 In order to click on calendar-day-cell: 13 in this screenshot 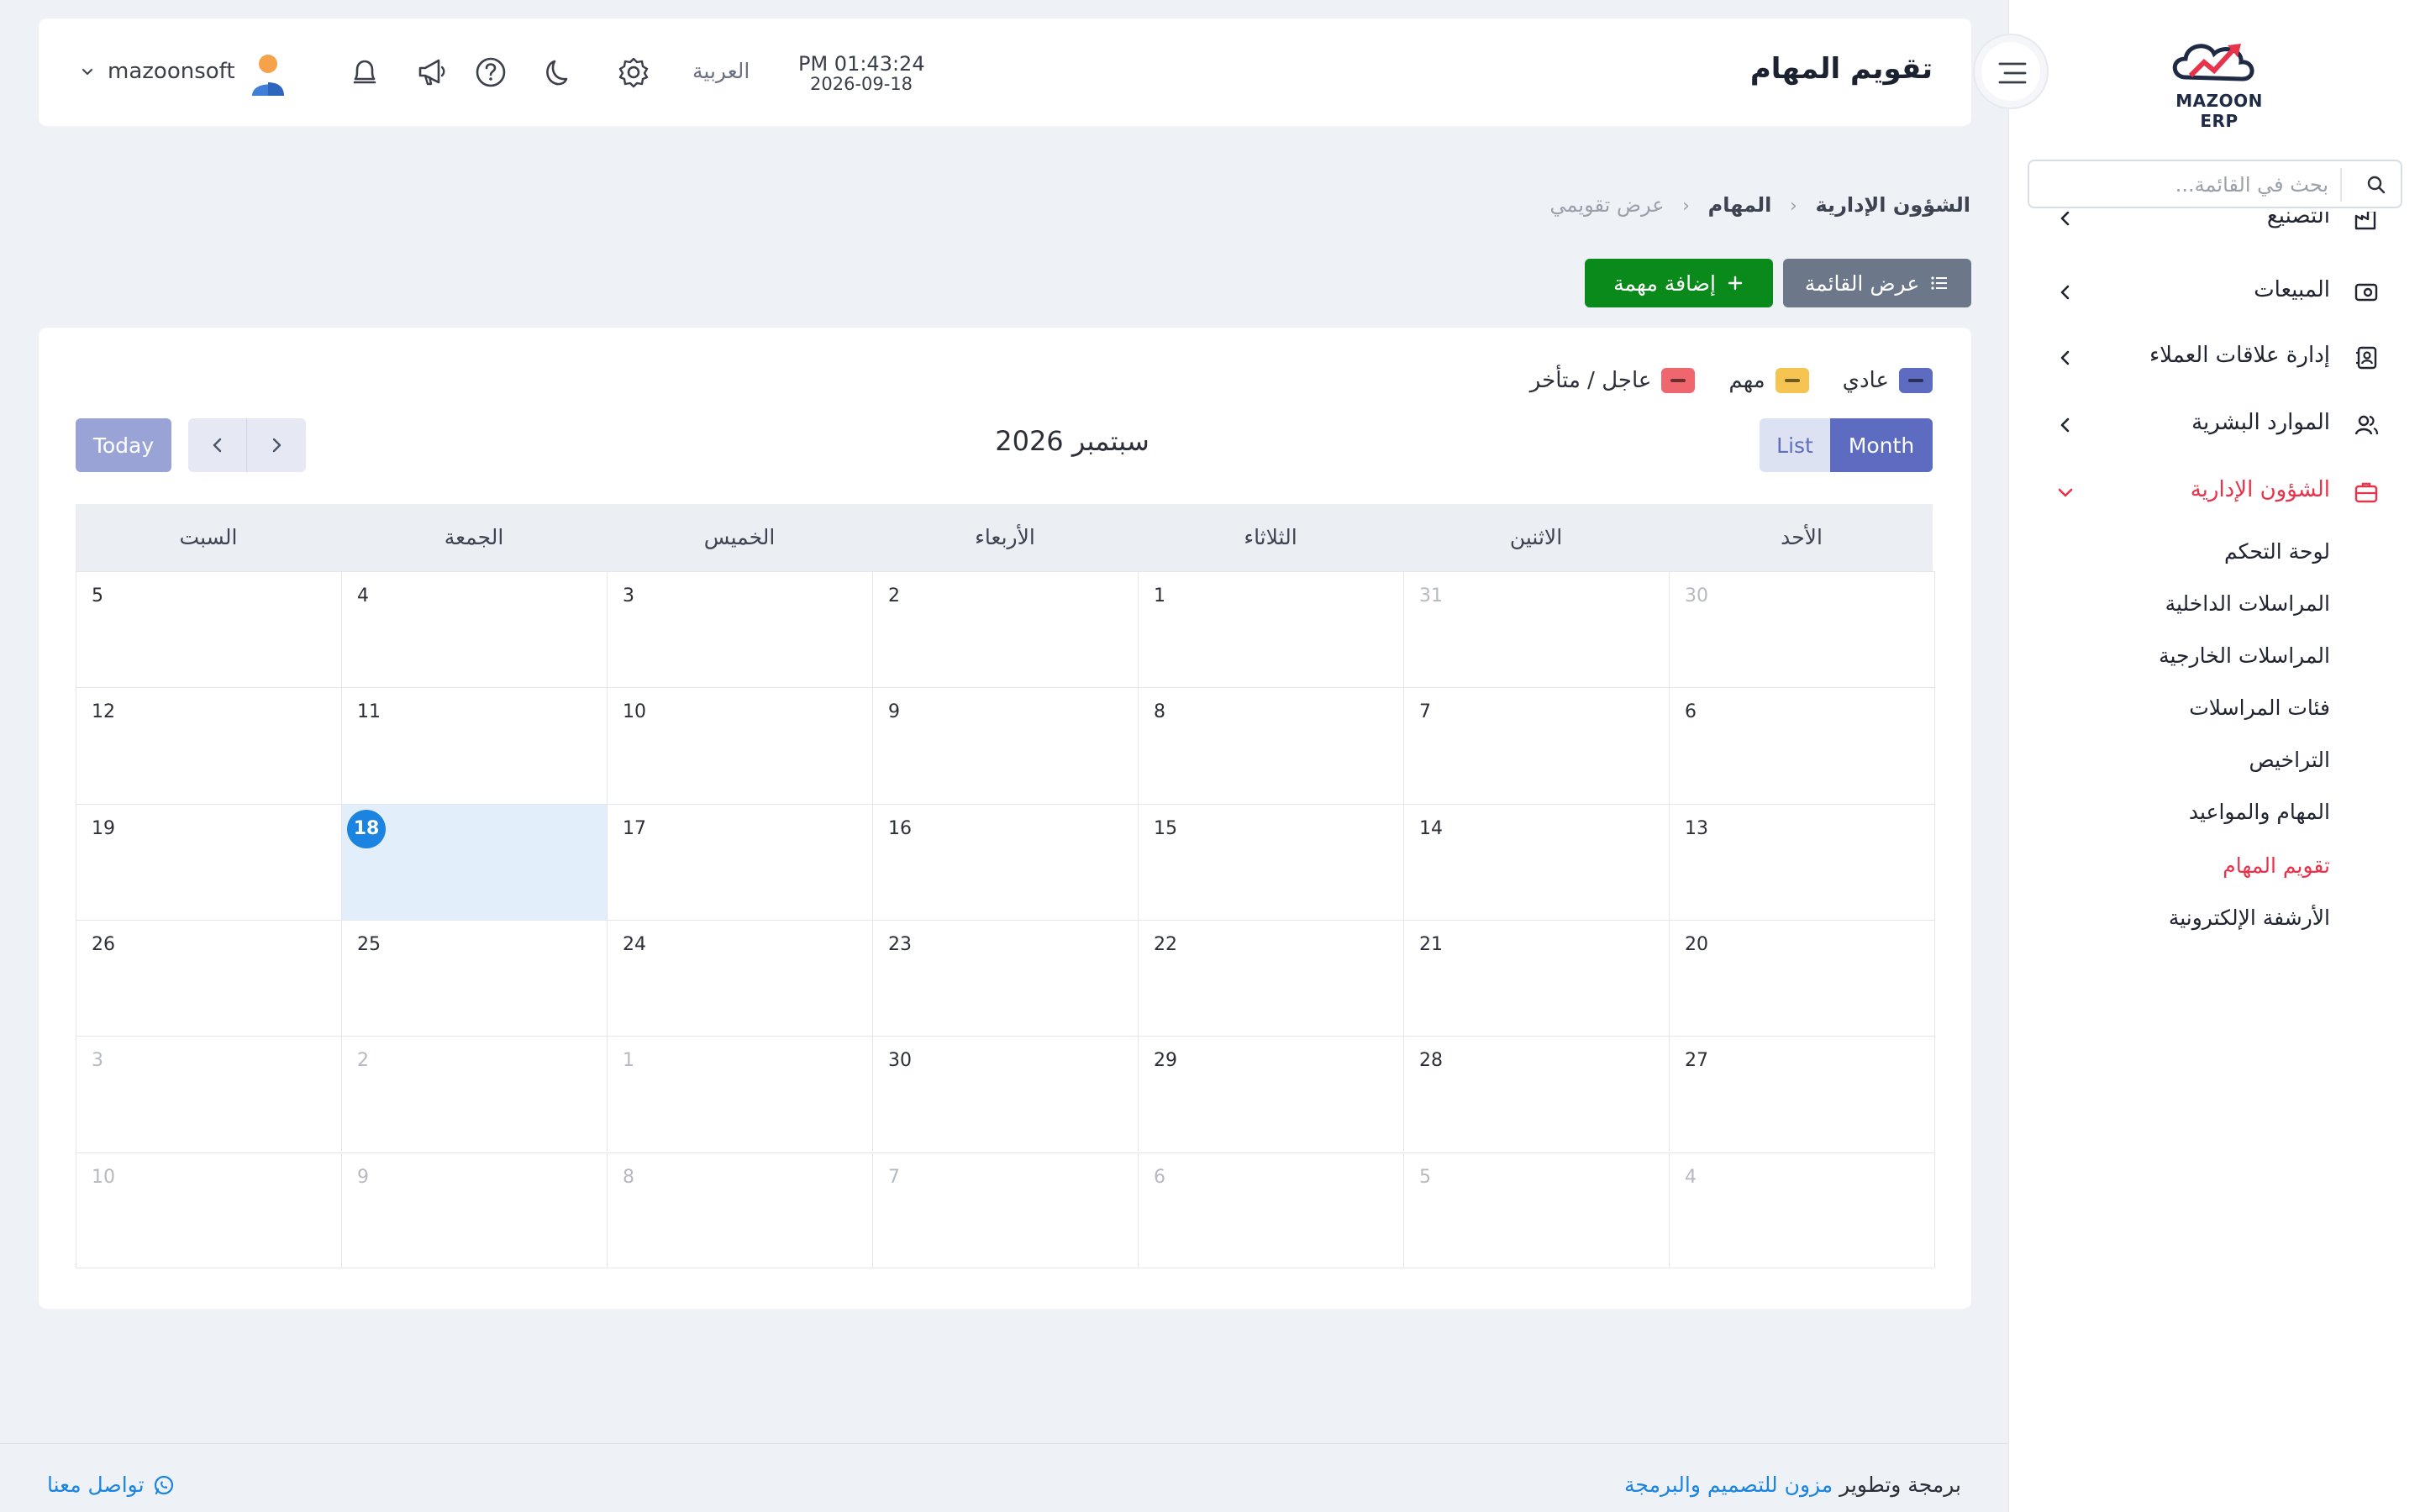, I will do `click(1802, 861)`.